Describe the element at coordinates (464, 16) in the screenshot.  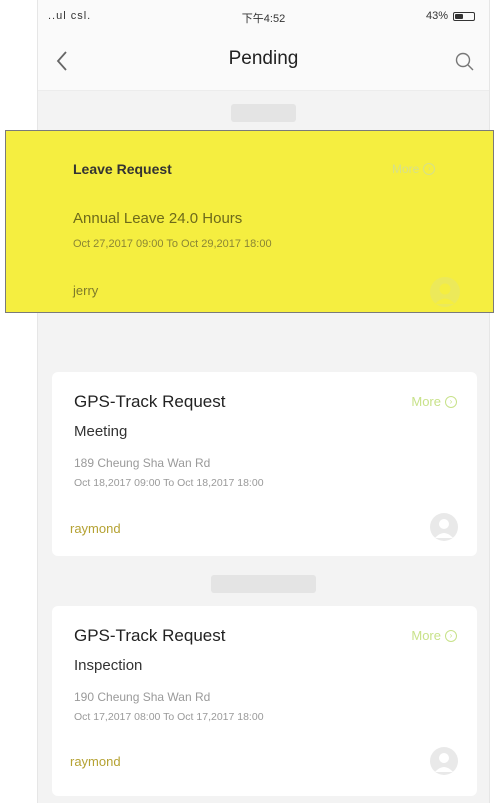
I see `battery-icon` at that location.